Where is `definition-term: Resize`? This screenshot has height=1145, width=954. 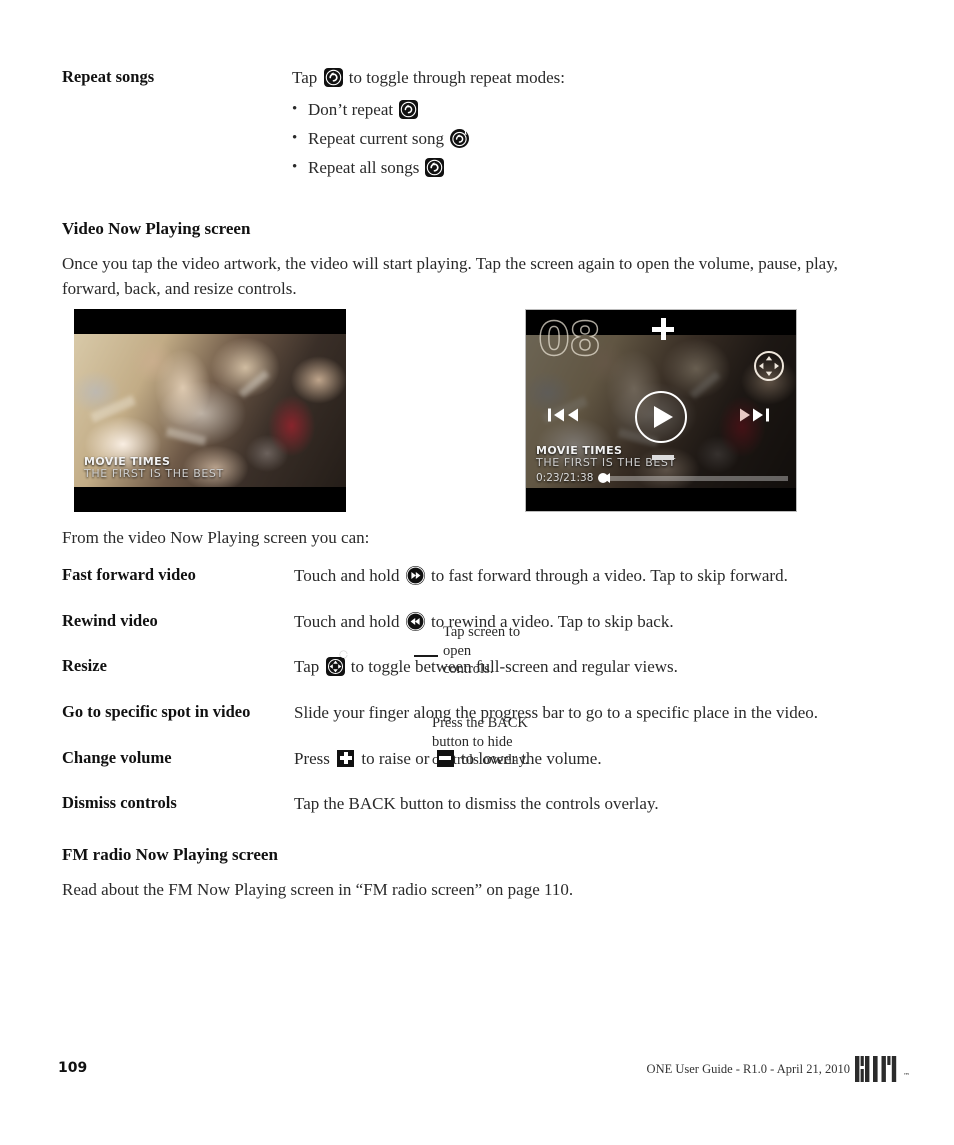 definition-term: Resize is located at coordinates (84, 666).